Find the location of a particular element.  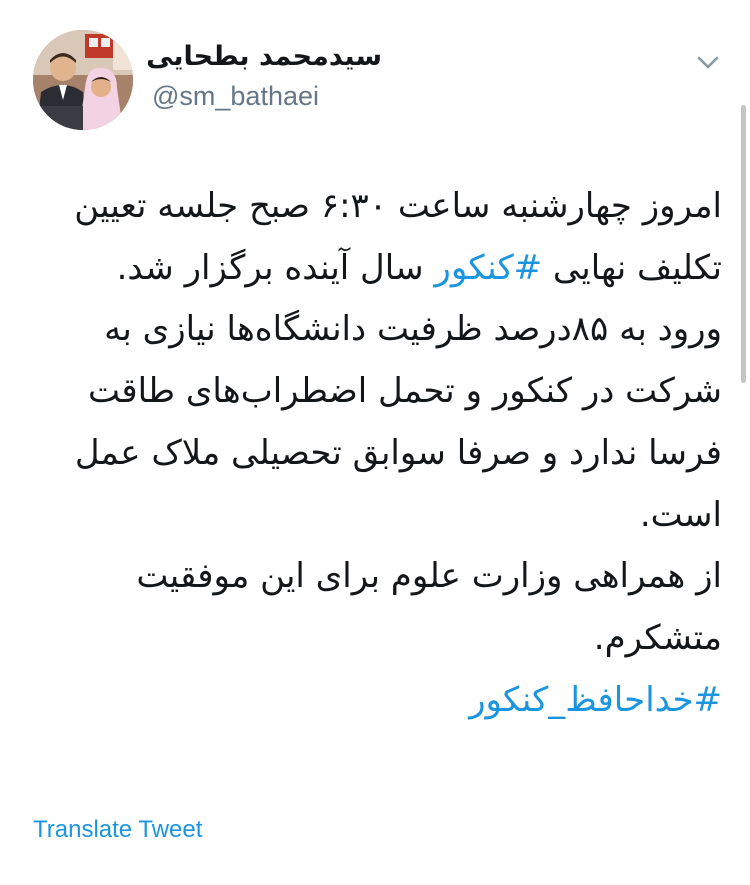

scrollbar is located at coordinates (743, 244).